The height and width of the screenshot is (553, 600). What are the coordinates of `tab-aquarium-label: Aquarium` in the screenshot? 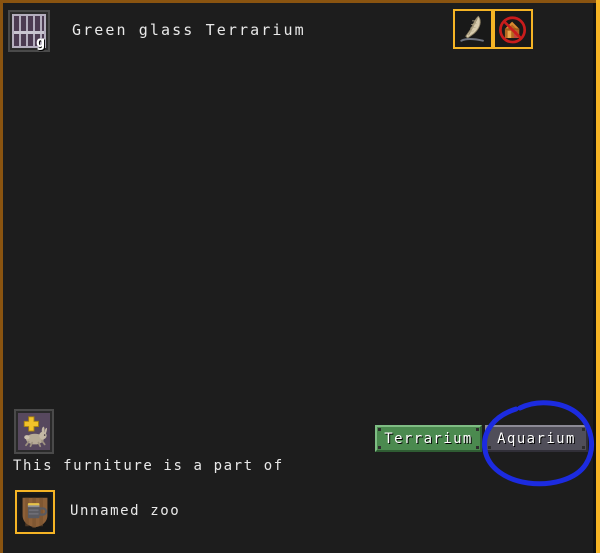 It's located at (536, 438).